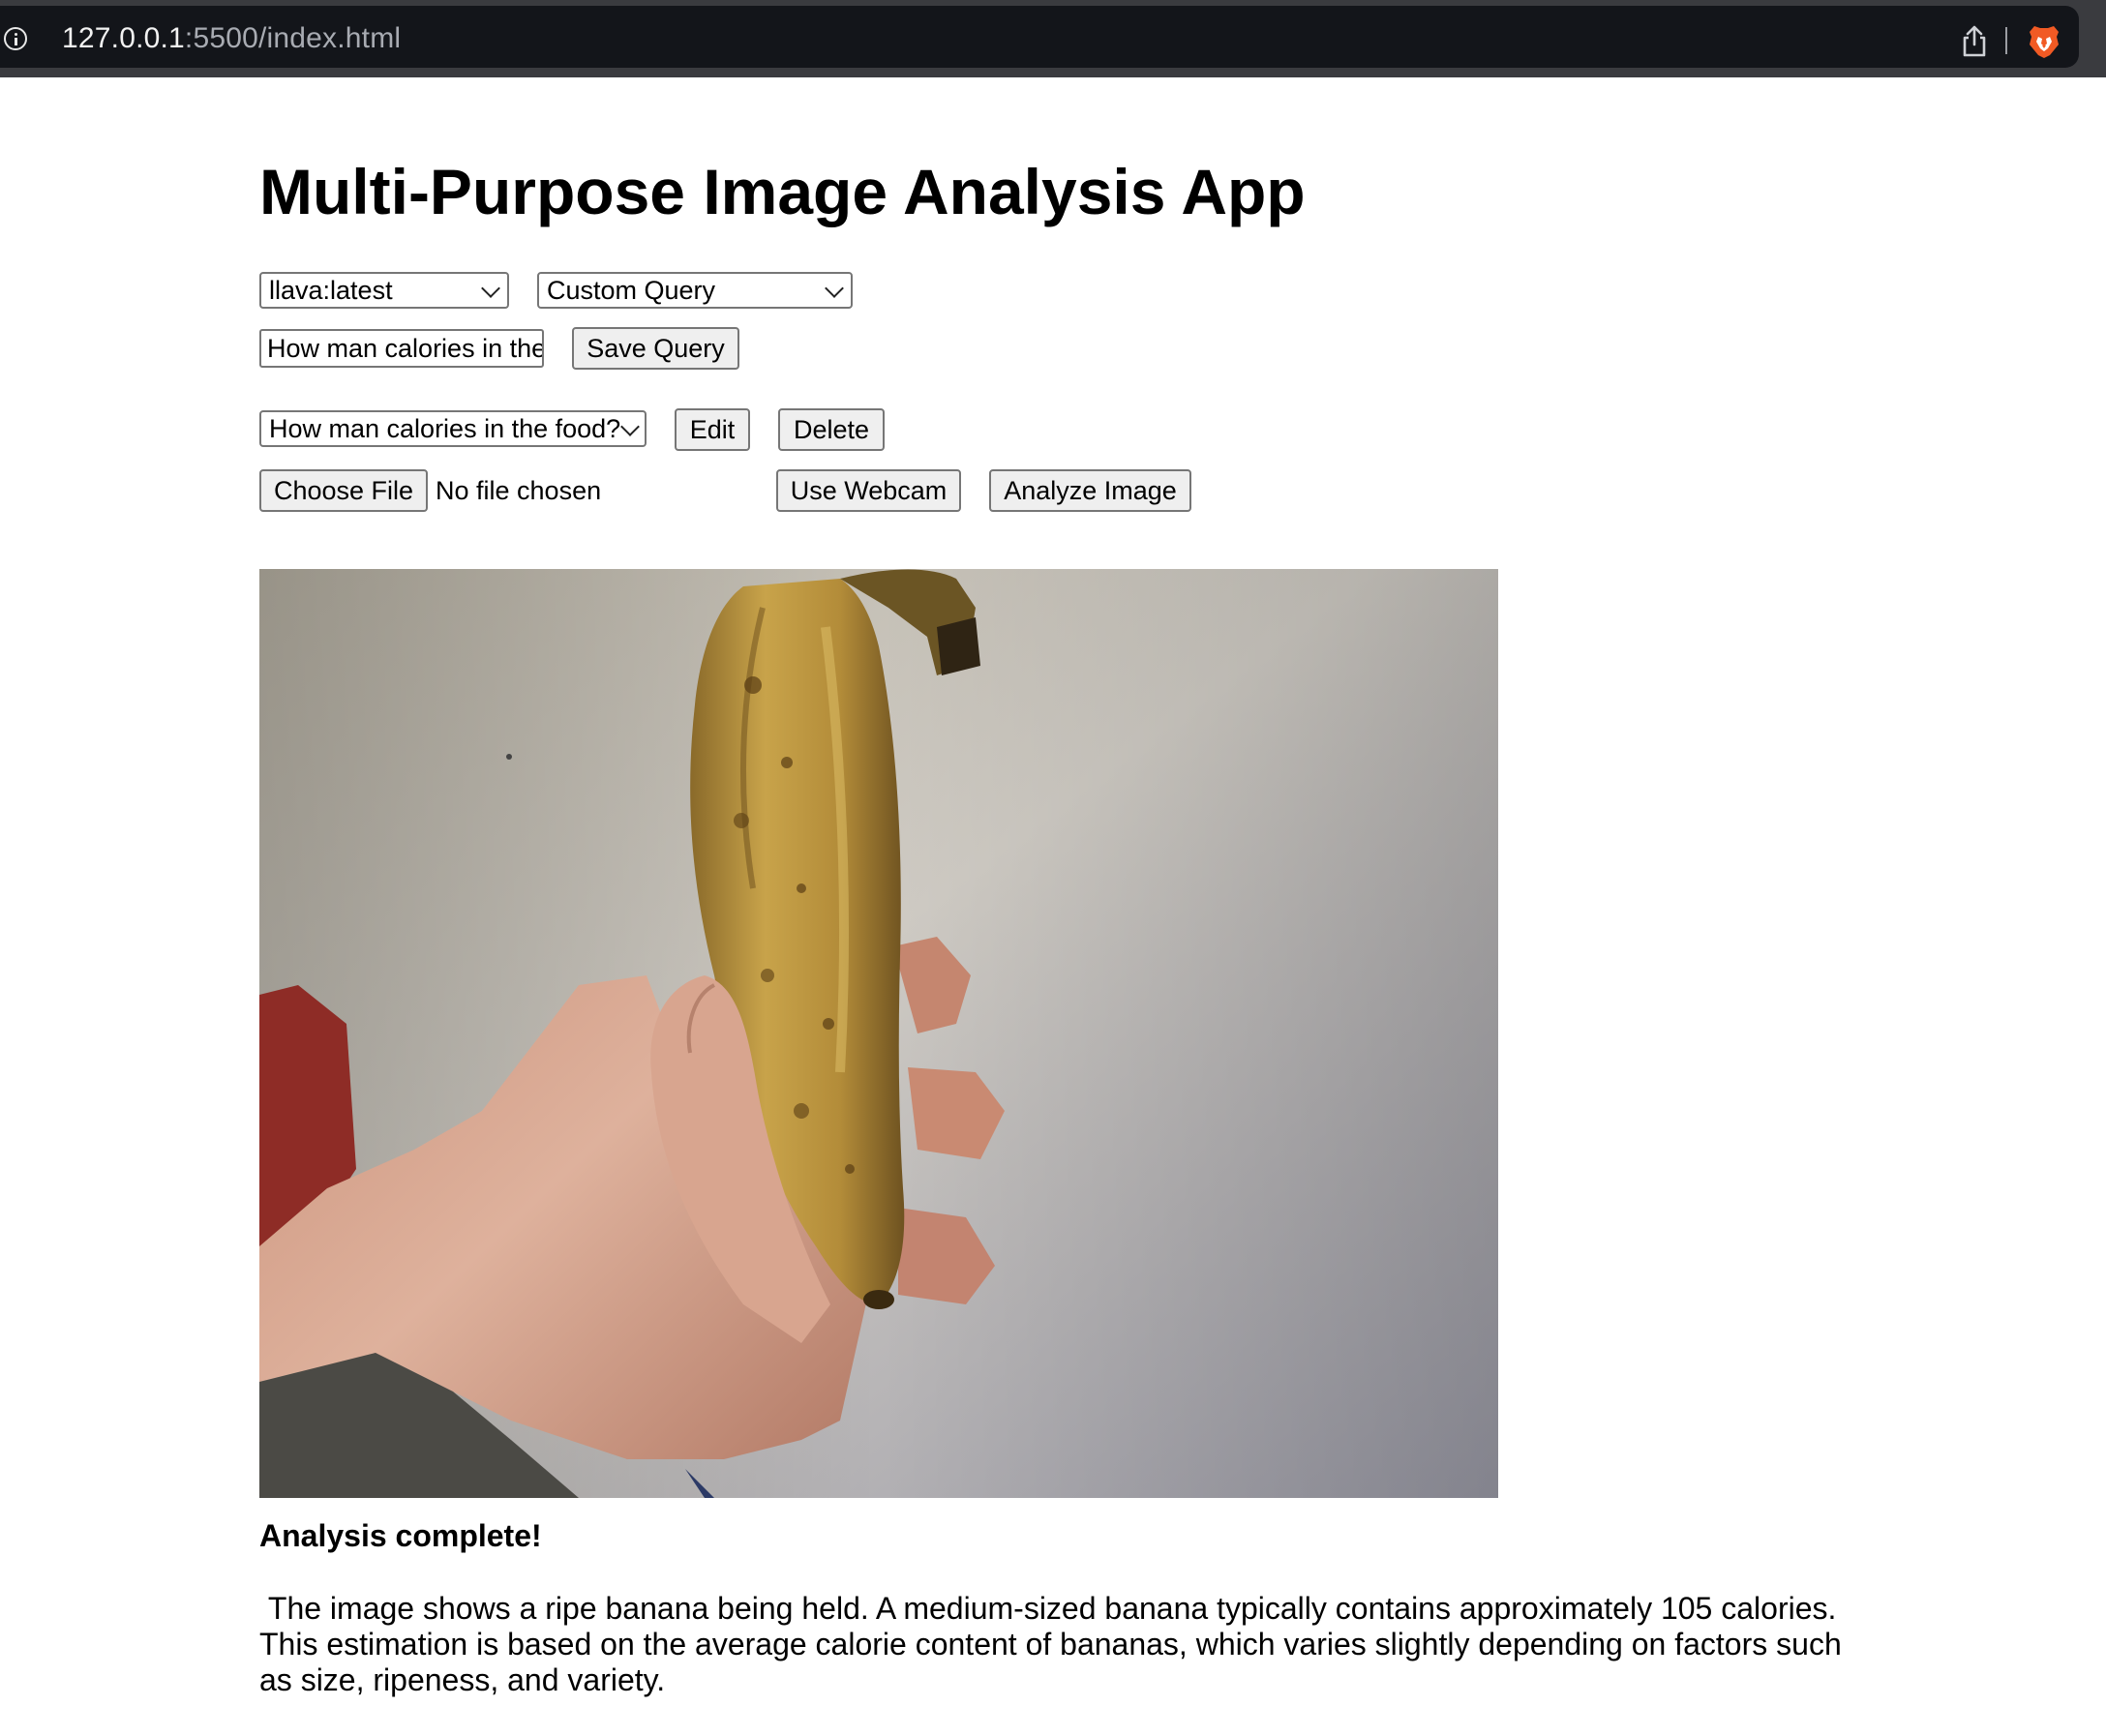 This screenshot has width=2106, height=1736. Describe the element at coordinates (1039, 37) in the screenshot. I see `address-bar: 127.0.0.1:5500/index.html` at that location.